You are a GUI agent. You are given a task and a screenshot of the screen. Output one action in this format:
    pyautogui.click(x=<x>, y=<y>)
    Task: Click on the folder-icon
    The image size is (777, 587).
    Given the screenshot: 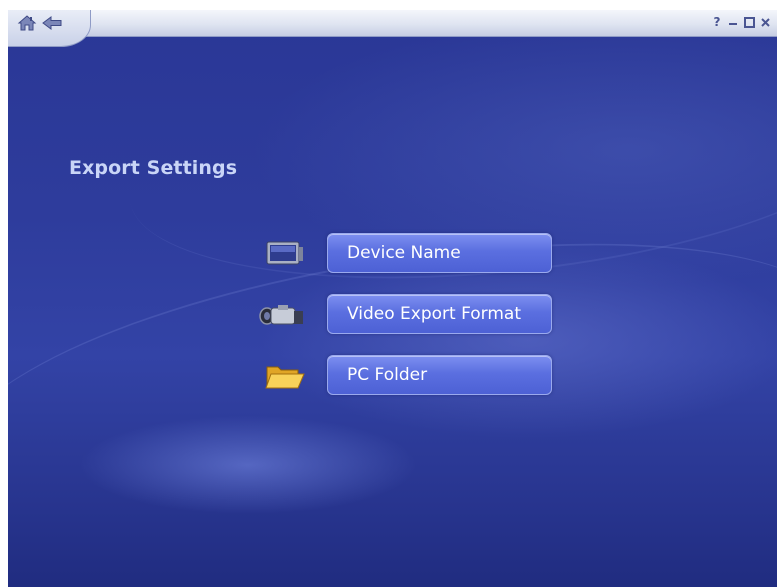 What is the action you would take?
    pyautogui.click(x=286, y=377)
    